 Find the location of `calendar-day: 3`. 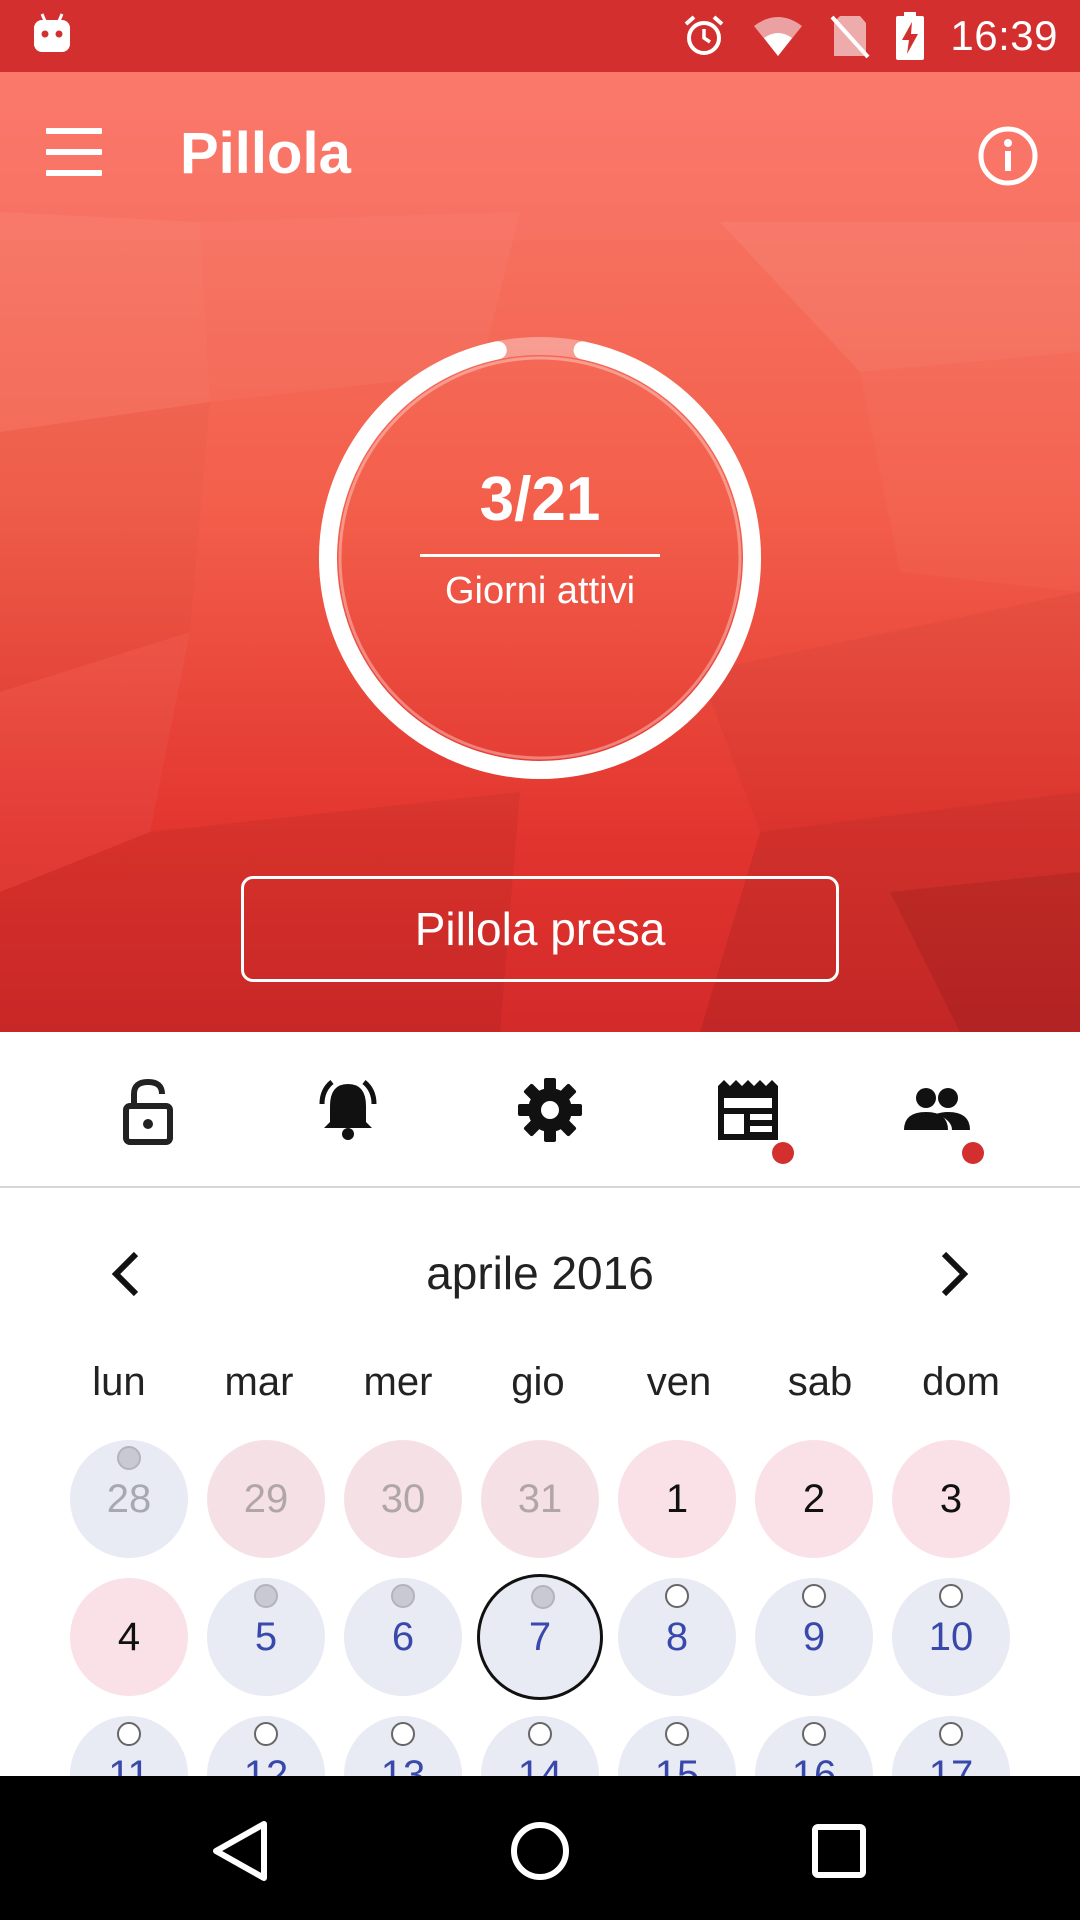

calendar-day: 3 is located at coordinates (951, 1499).